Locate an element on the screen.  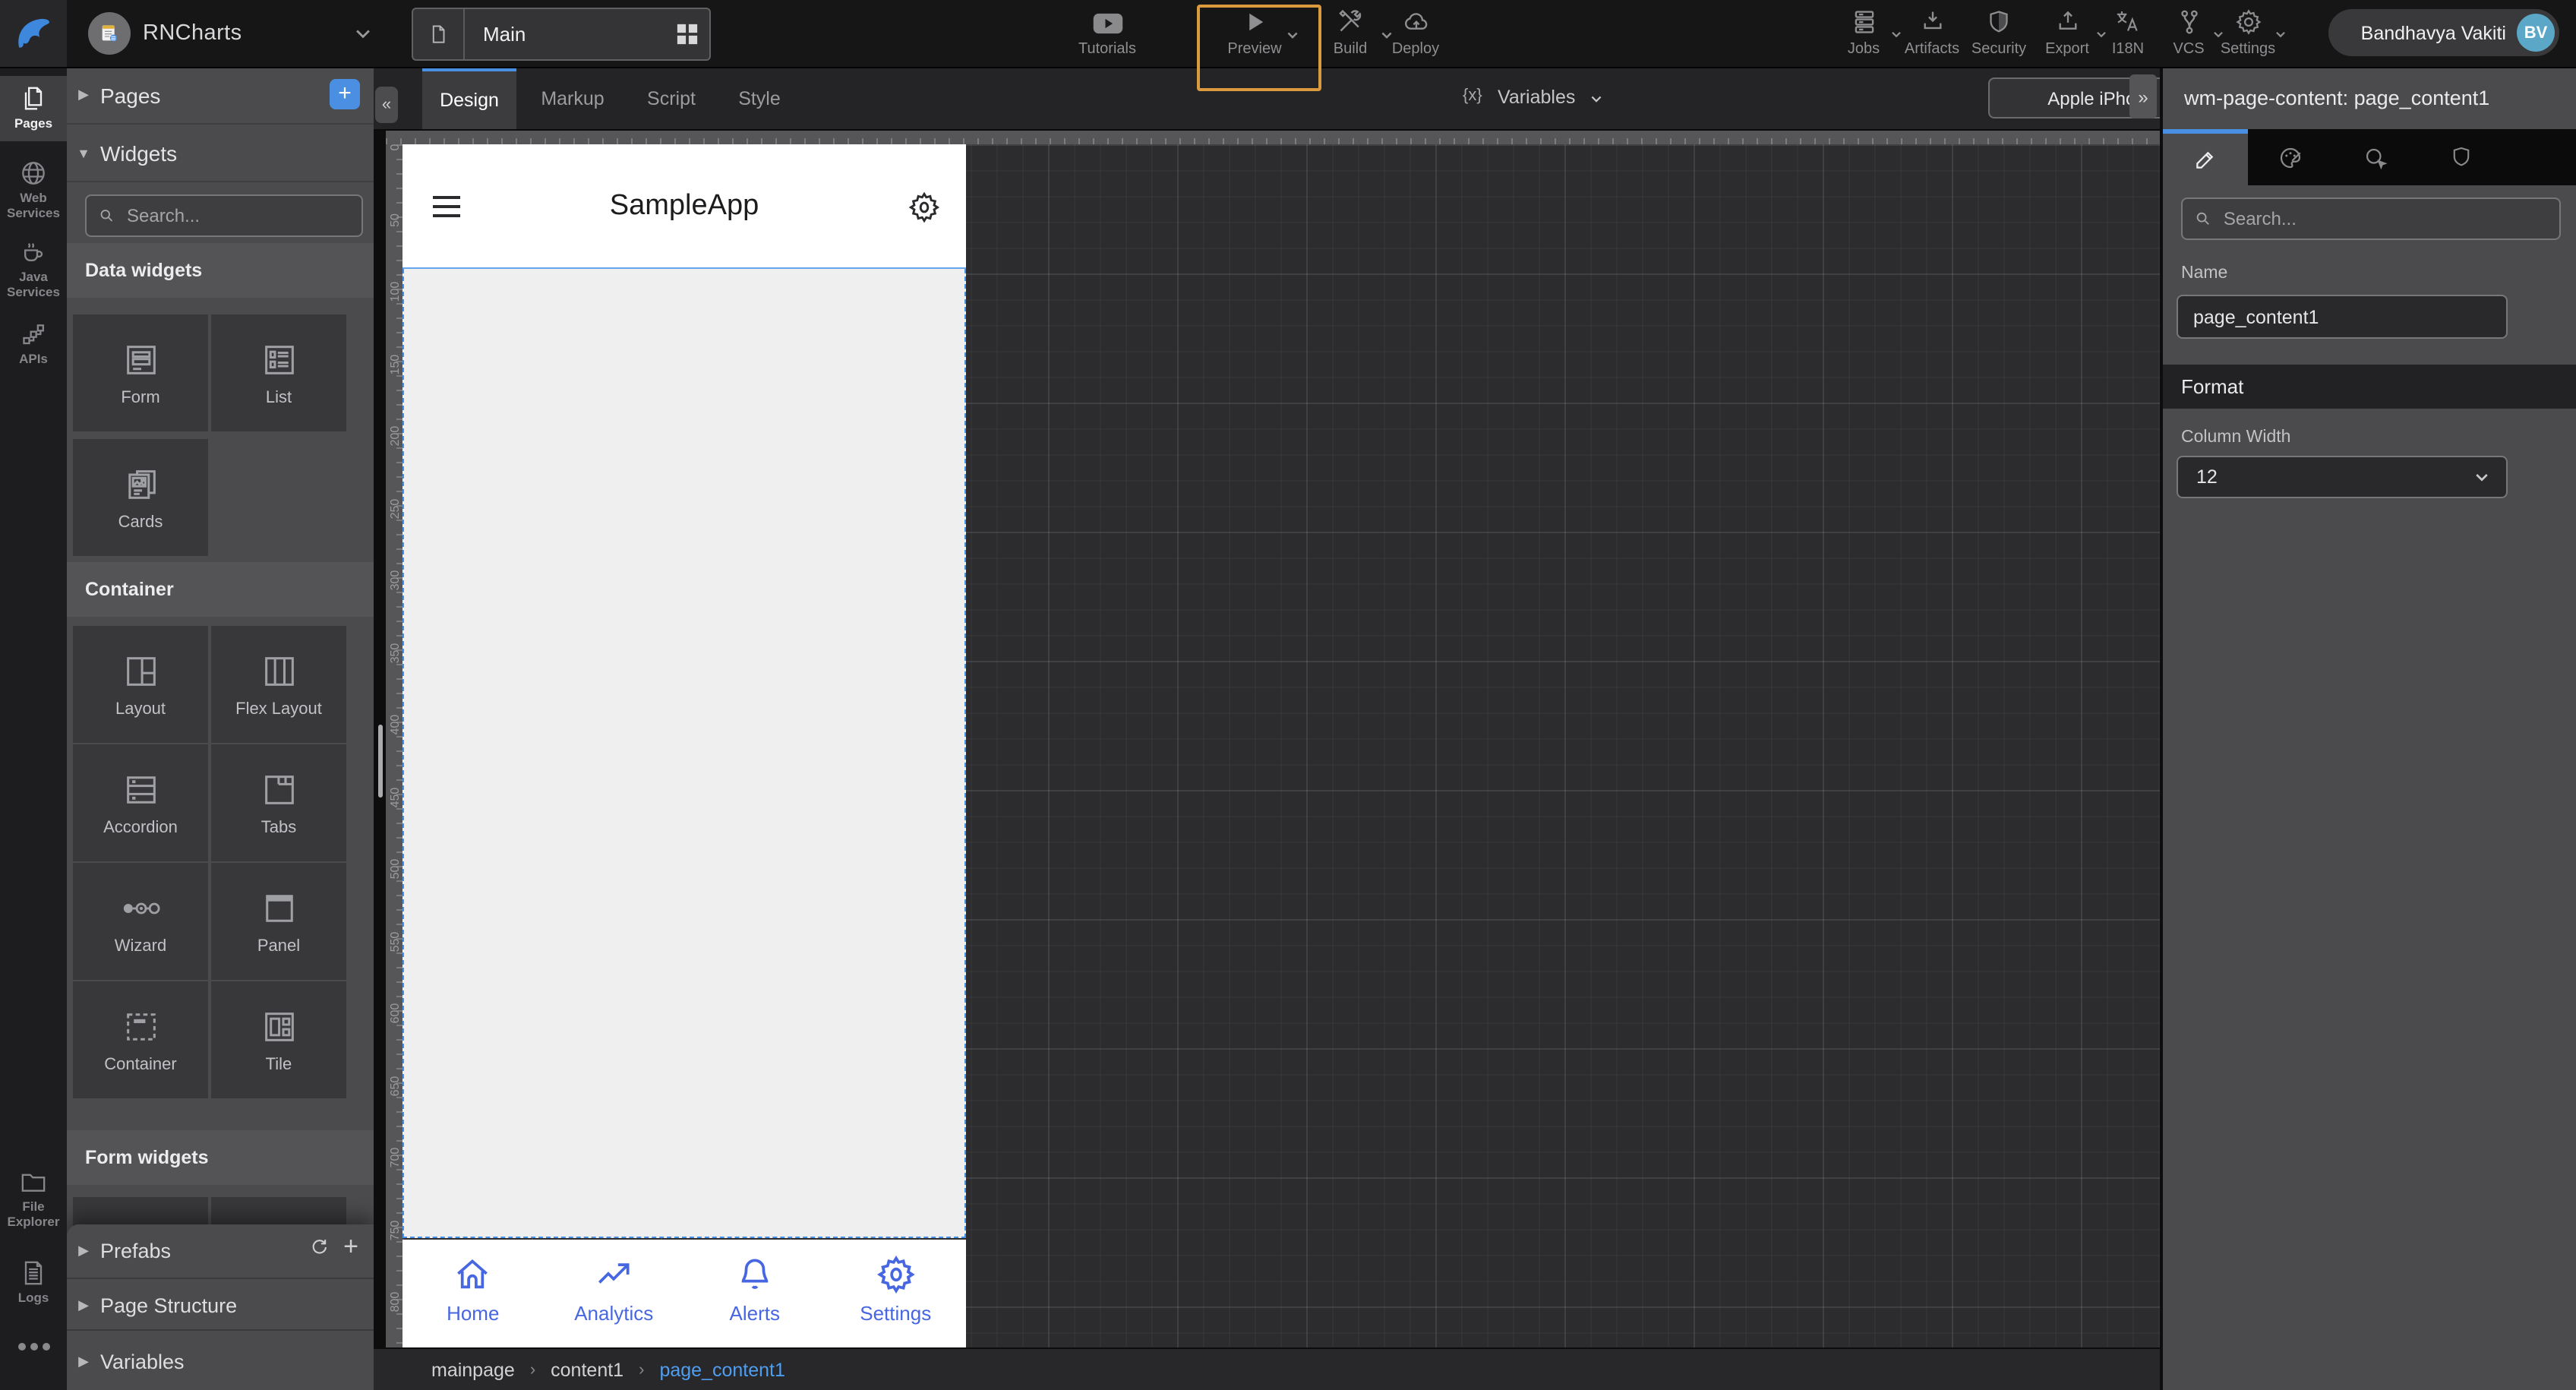
tab-security is located at coordinates (2460, 157).